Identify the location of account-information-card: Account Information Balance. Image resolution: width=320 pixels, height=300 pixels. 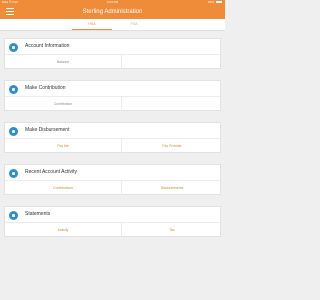
(112, 53).